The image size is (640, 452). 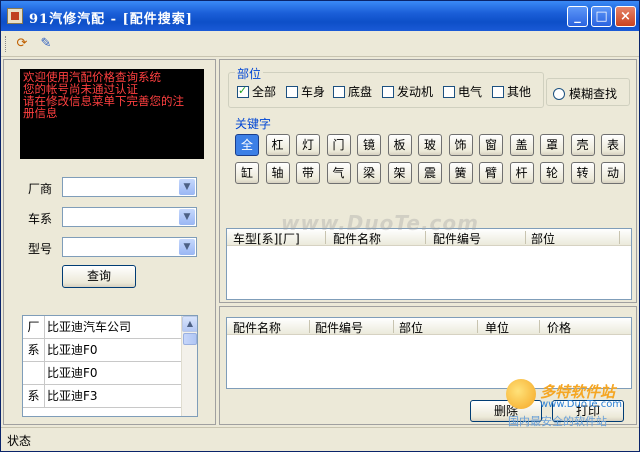 What do you see at coordinates (407, 91) in the screenshot?
I see `part-engine-checkbox: 发动机` at bounding box center [407, 91].